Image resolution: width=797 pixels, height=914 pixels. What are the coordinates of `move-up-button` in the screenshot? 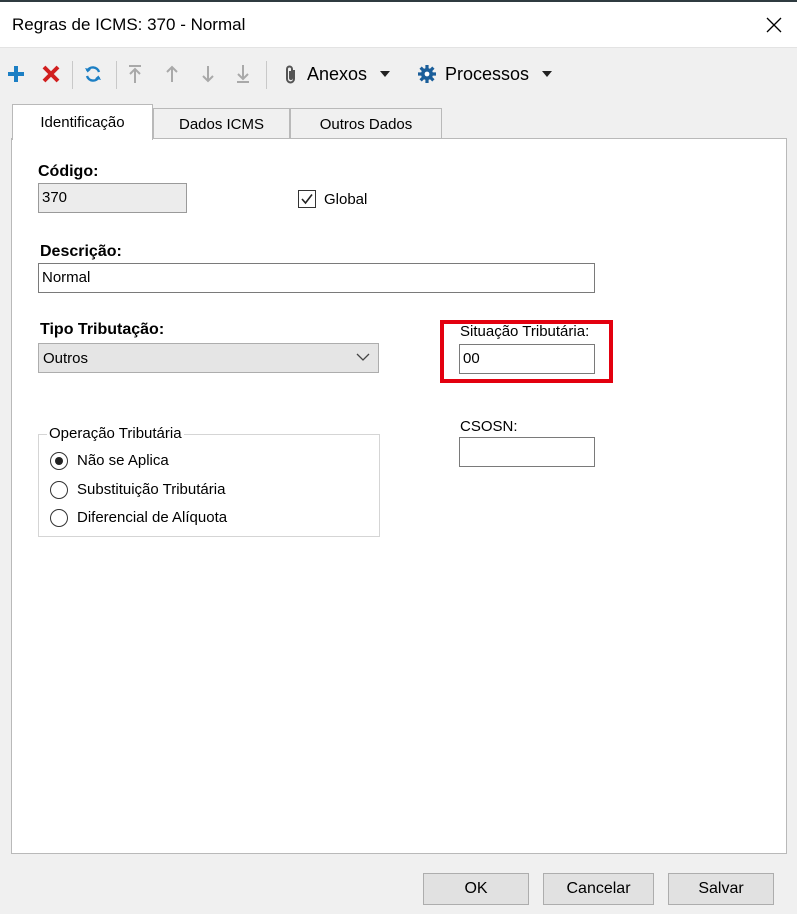 It's located at (172, 74).